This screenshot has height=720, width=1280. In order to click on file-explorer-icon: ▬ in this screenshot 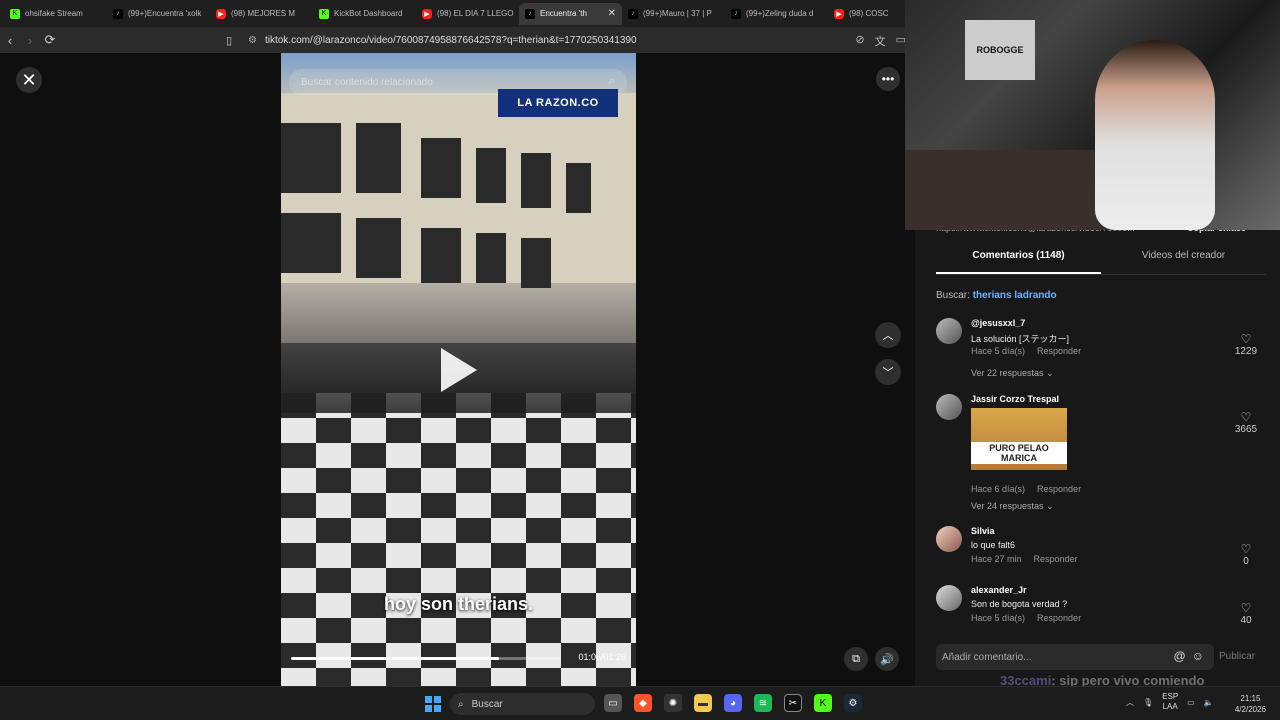, I will do `click(703, 703)`.